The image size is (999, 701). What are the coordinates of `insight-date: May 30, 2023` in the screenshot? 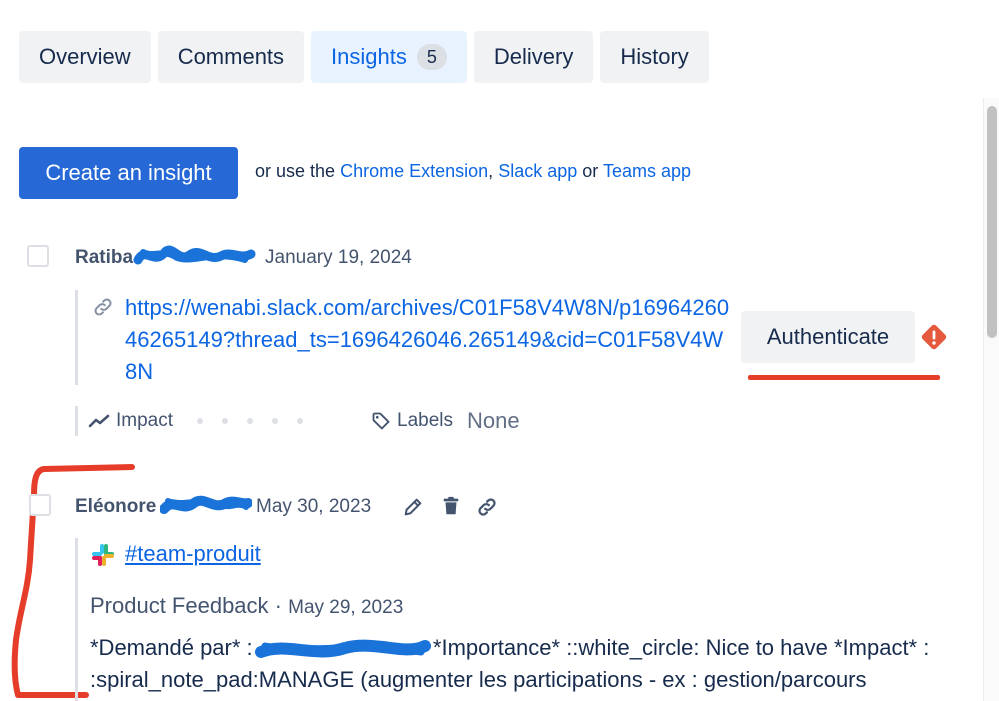 It's located at (314, 506).